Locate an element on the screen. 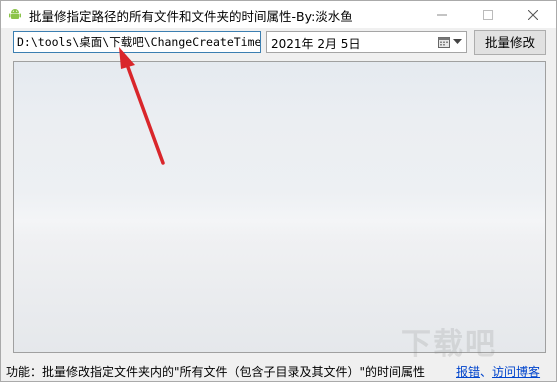 The width and height of the screenshot is (557, 382). window-title: 批量修指定路径的所有文件和文件夹的时间属性-By:淡水鱼 is located at coordinates (191, 16).